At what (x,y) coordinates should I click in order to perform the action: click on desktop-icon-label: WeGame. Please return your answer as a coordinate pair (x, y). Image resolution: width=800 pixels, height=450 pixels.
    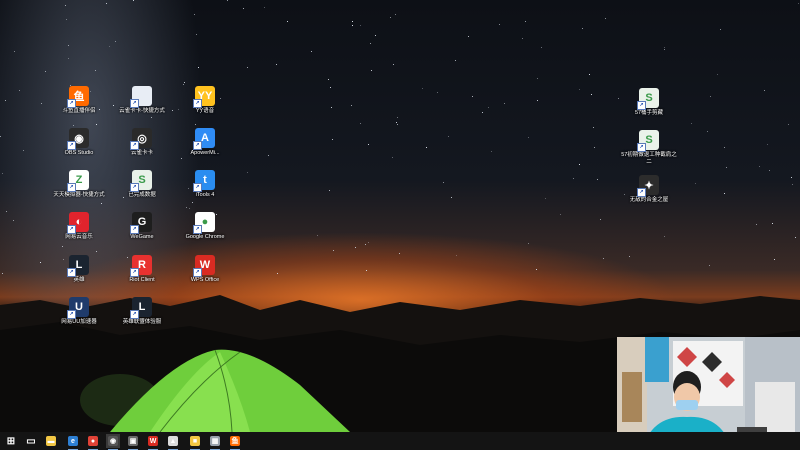
    Looking at the image, I should click on (142, 237).